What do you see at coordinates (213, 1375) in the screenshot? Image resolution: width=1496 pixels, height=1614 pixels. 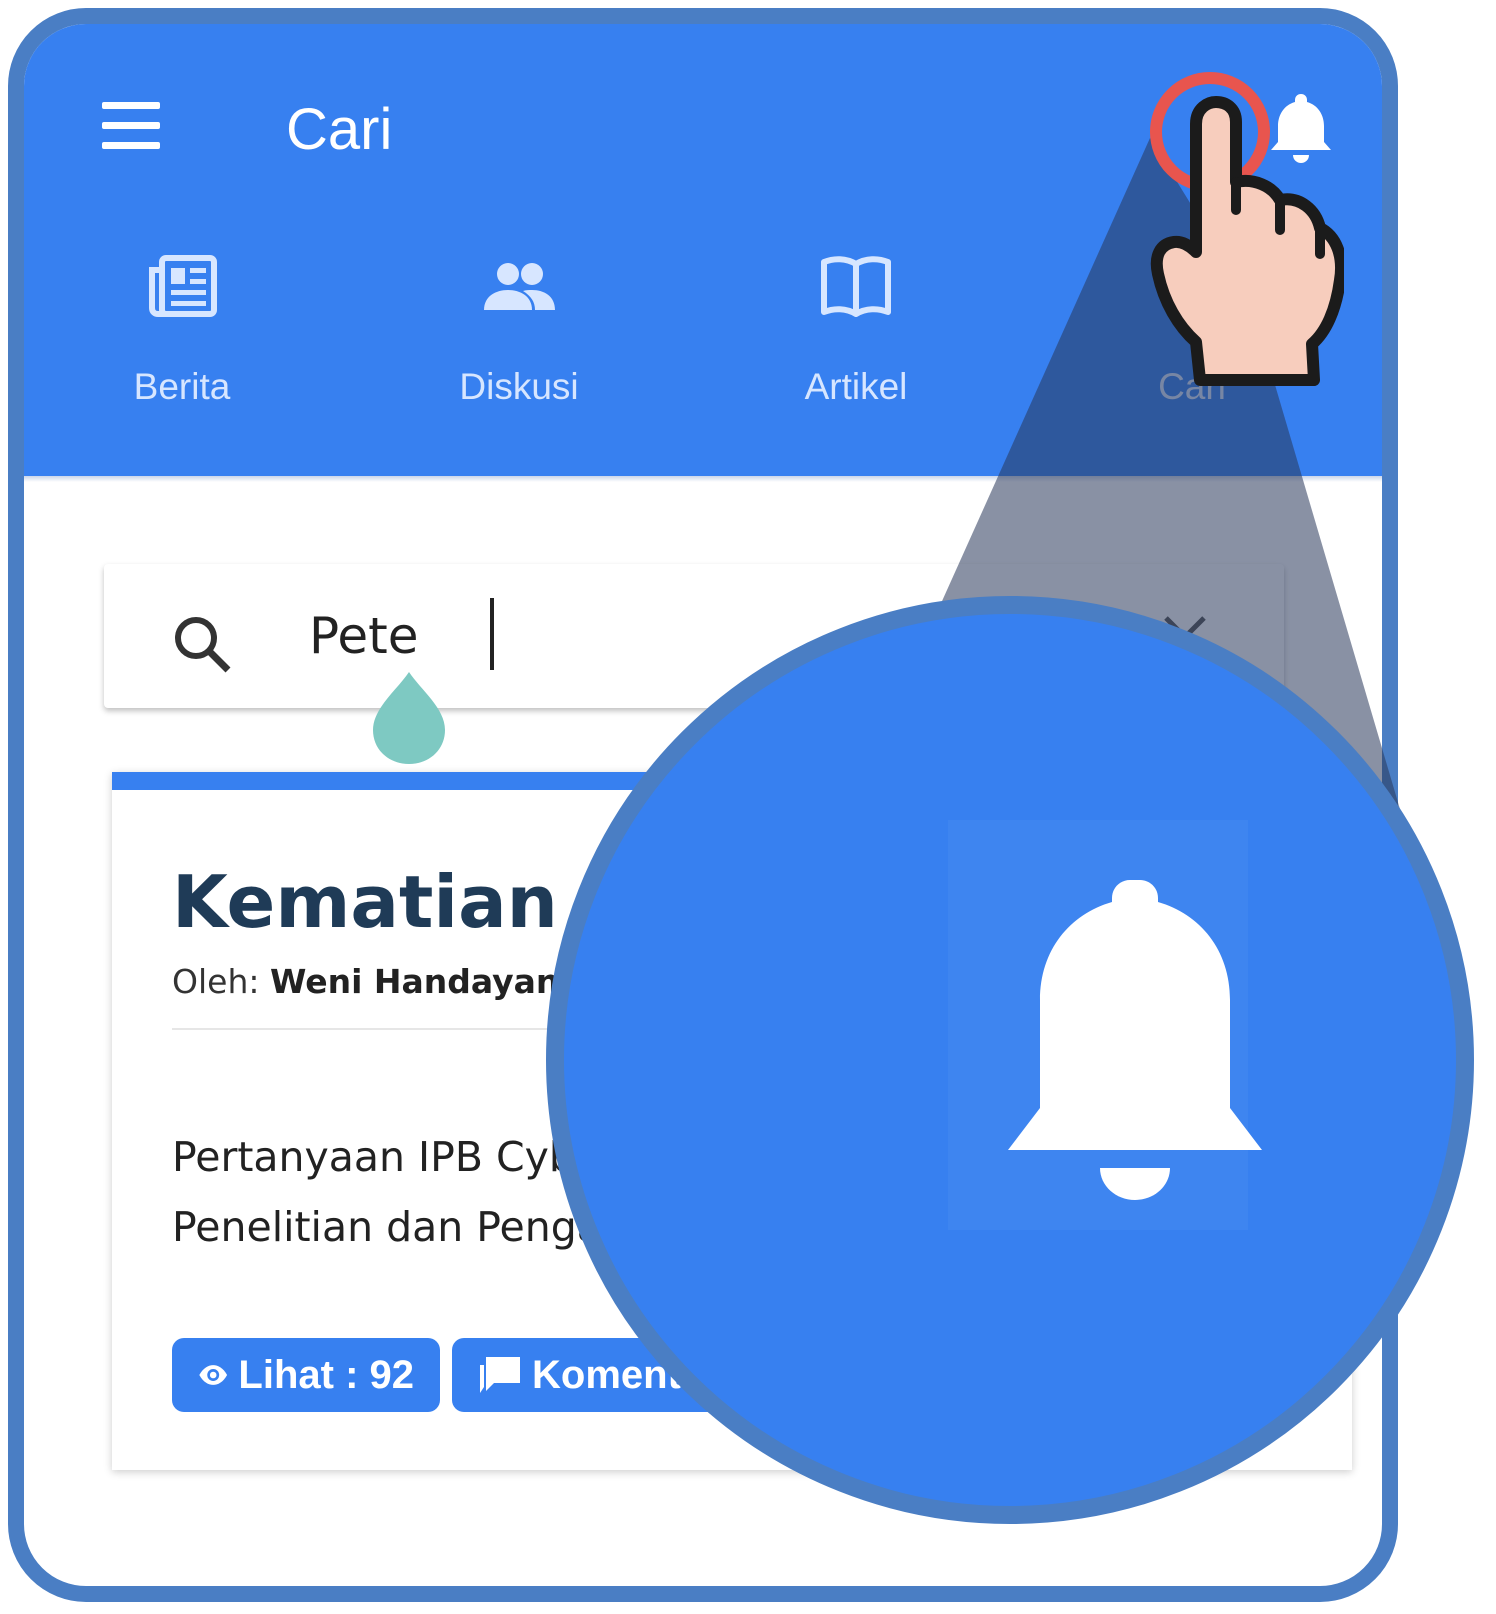 I see `eye-icon` at bounding box center [213, 1375].